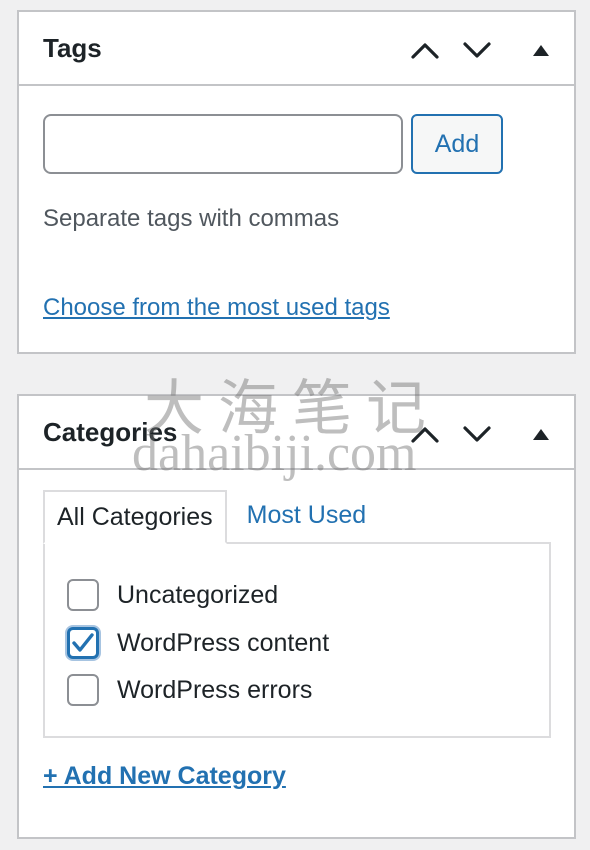 This screenshot has height=850, width=590. I want to click on checkmark-icon, so click(83, 642).